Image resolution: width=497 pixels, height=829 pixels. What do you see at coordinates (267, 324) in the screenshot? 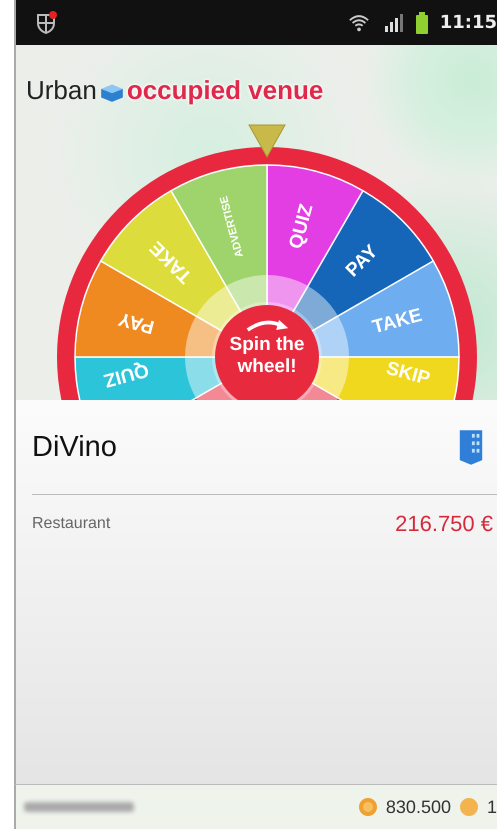
I see `arrow-icon` at bounding box center [267, 324].